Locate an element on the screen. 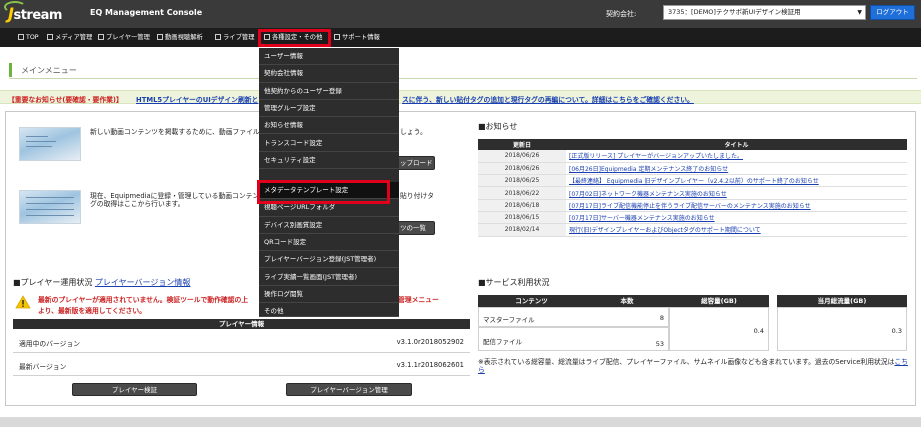 The width and height of the screenshot is (921, 427). row-label: 最新バージョン is located at coordinates (43, 367).